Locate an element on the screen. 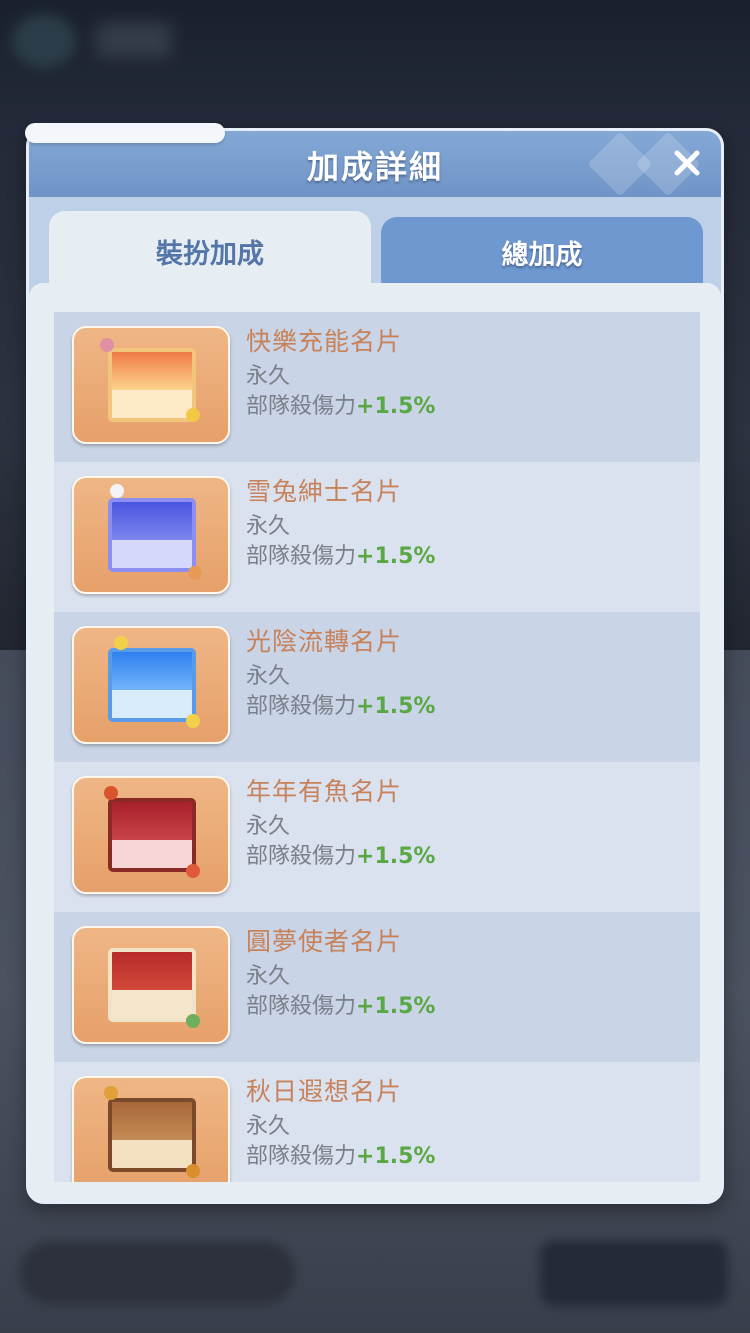 This screenshot has width=750, height=1333. item-name: 秋日遐想名片 is located at coordinates (324, 1091).